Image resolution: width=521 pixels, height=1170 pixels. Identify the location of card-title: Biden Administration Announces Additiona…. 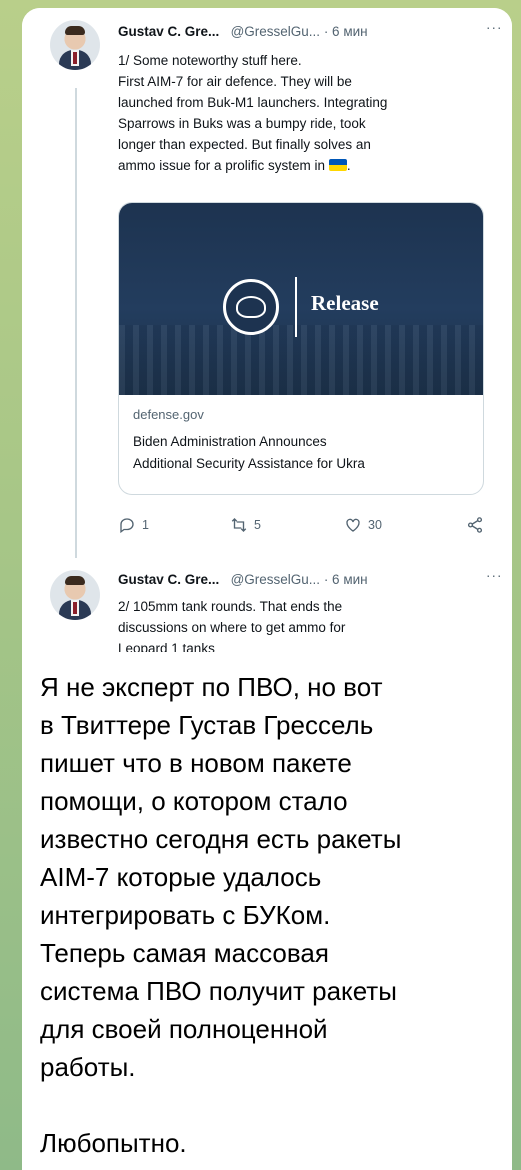
(249, 452).